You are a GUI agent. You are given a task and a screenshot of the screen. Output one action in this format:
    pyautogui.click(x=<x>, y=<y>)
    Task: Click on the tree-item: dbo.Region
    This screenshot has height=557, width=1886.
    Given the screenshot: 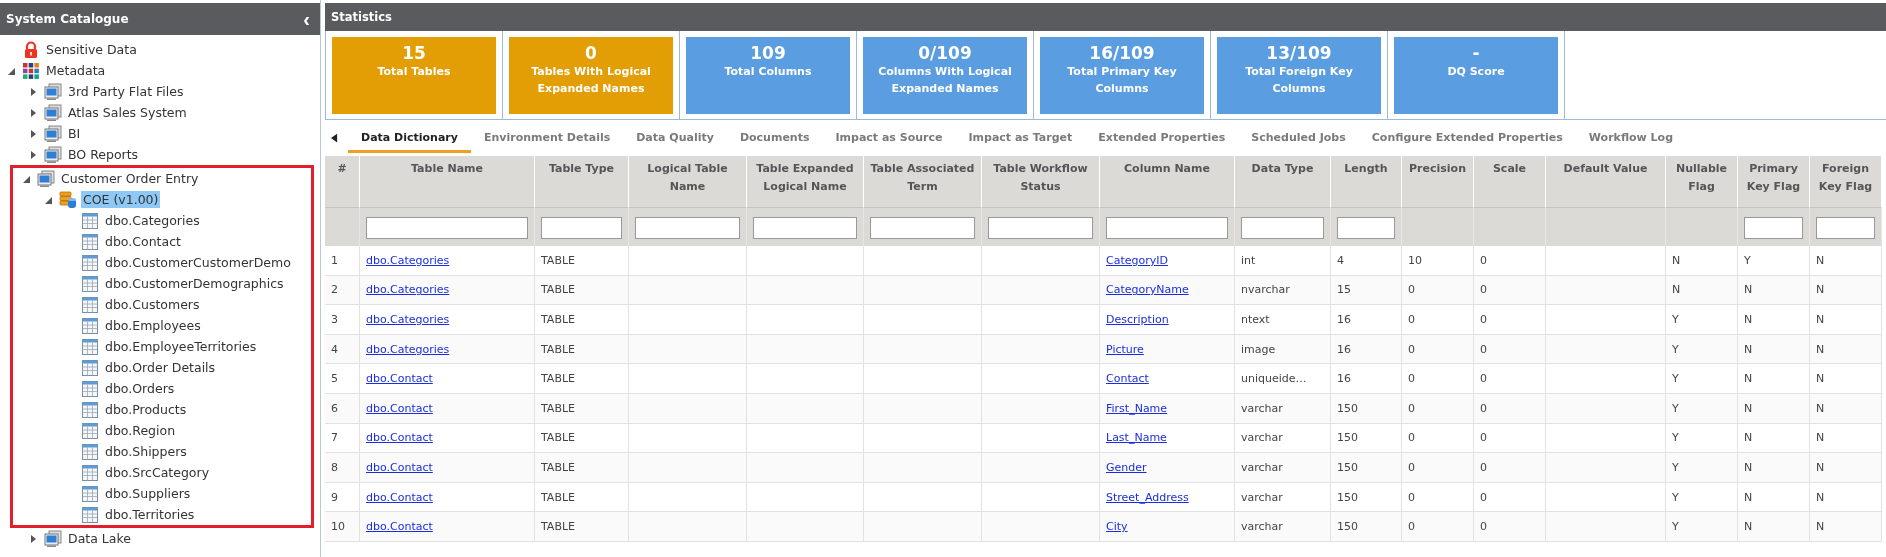 What is the action you would take?
    pyautogui.click(x=140, y=430)
    